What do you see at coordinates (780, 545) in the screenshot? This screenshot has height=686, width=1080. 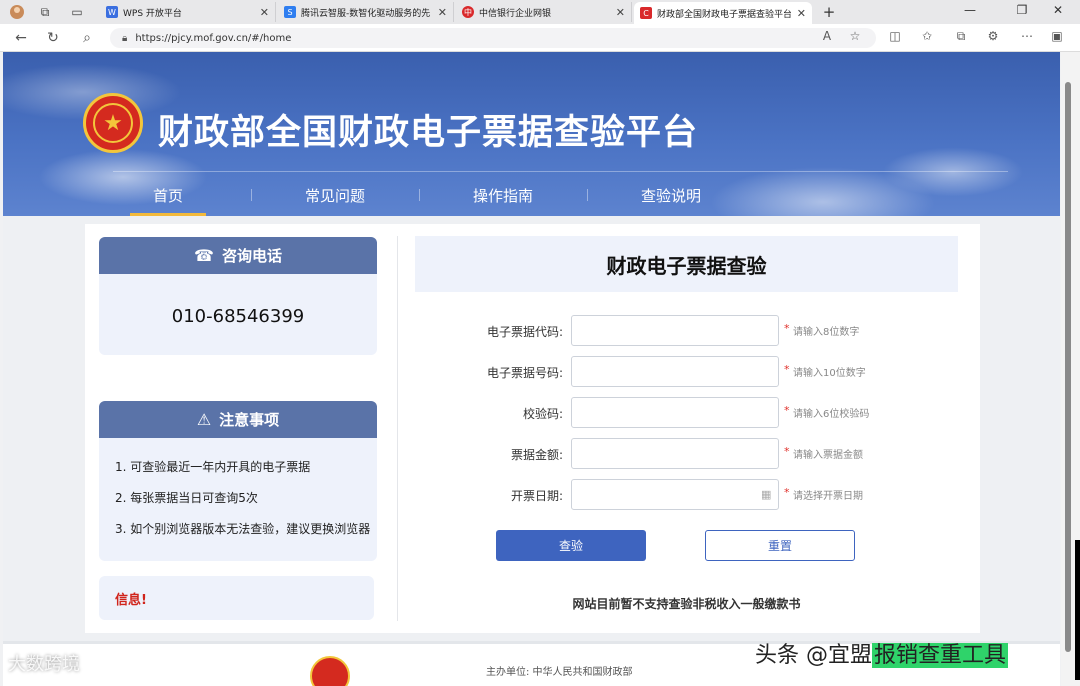 I see `reset-button: 重置` at bounding box center [780, 545].